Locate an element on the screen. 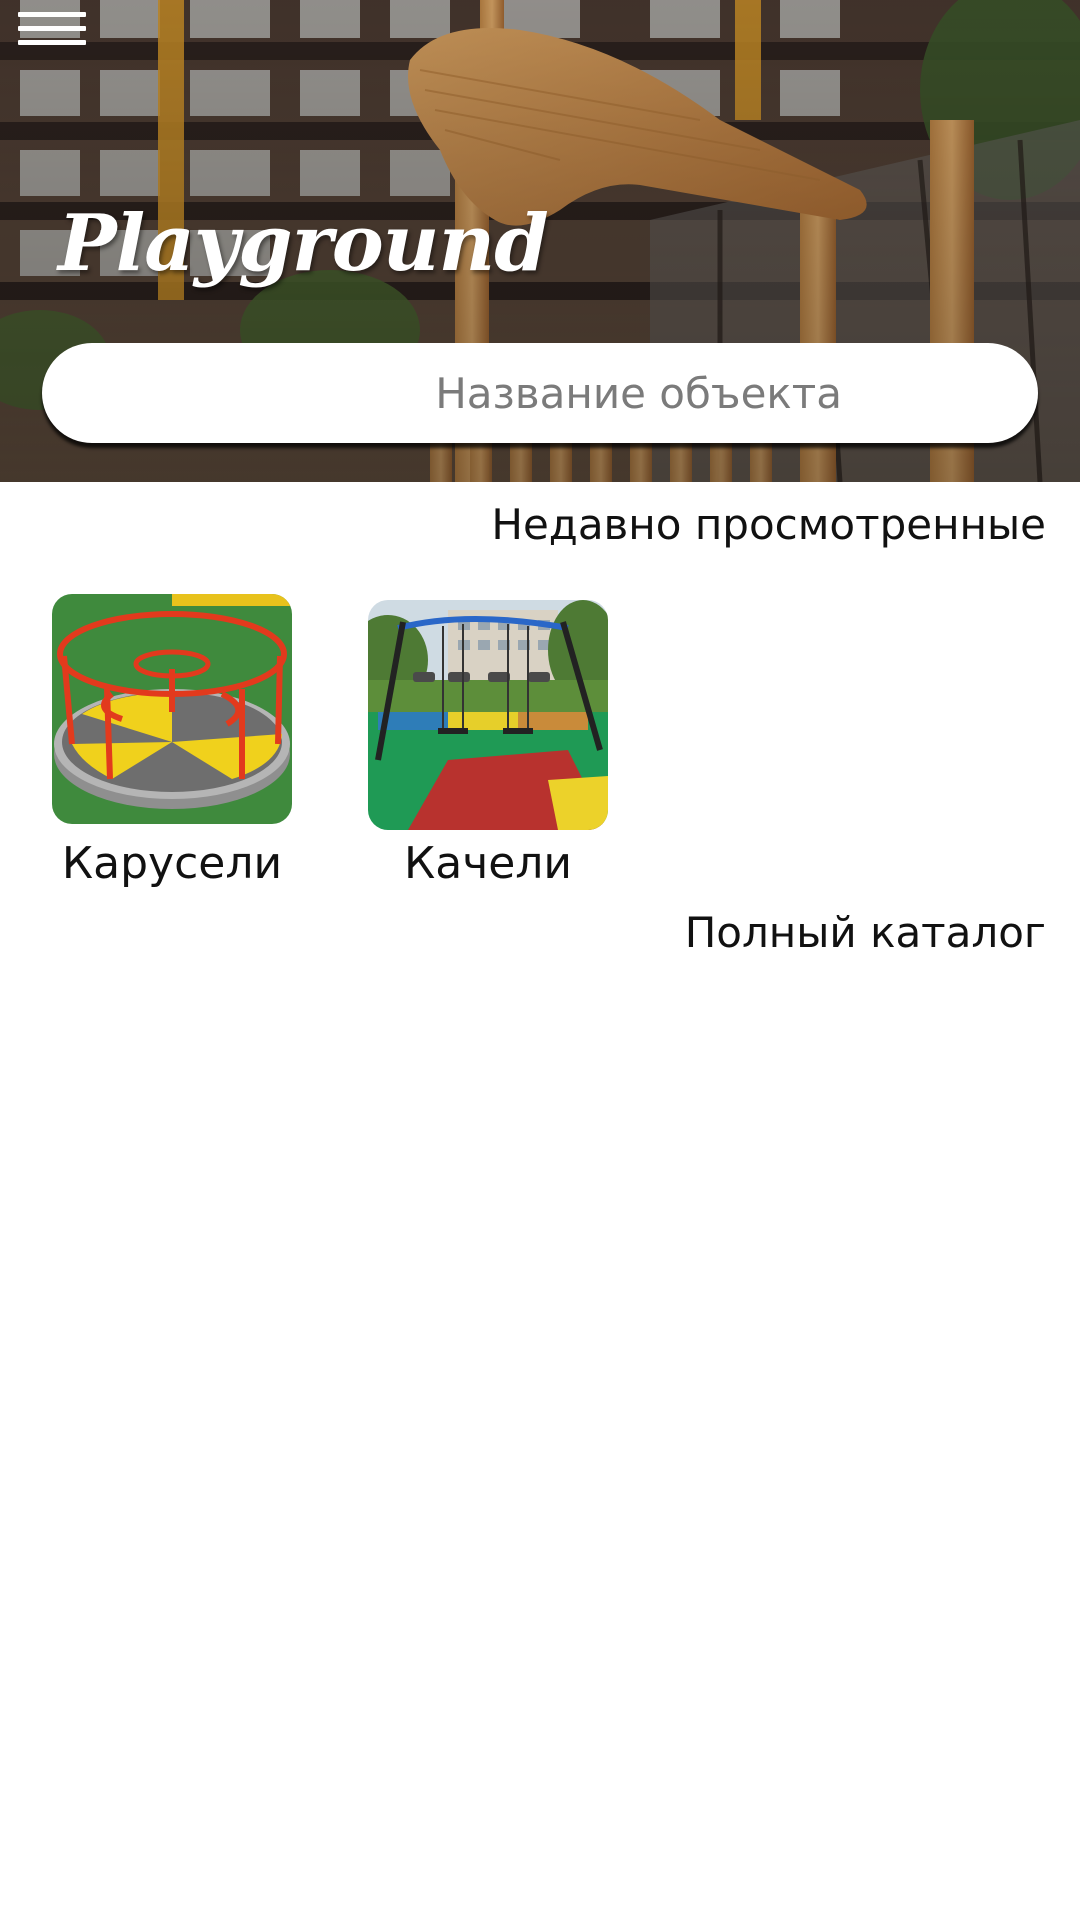 This screenshot has width=1080, height=1920. menu-button is located at coordinates (52, 29).